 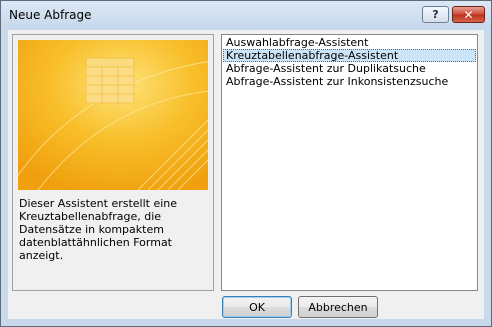 I want to click on list-item: Abfrage-Assistent zur Duplikatsuche, so click(x=349, y=68).